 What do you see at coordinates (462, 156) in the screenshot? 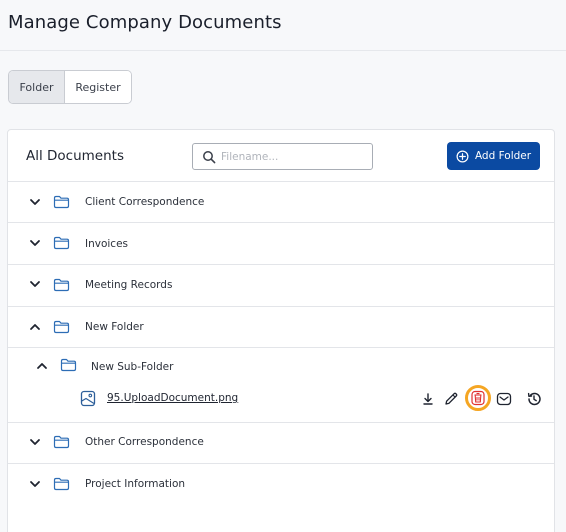
I see `plus-circle-icon` at bounding box center [462, 156].